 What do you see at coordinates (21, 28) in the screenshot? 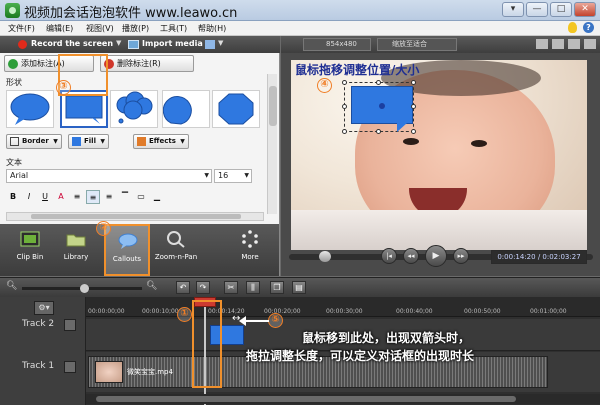
I see `menu-file: 文件(F)` at bounding box center [21, 28].